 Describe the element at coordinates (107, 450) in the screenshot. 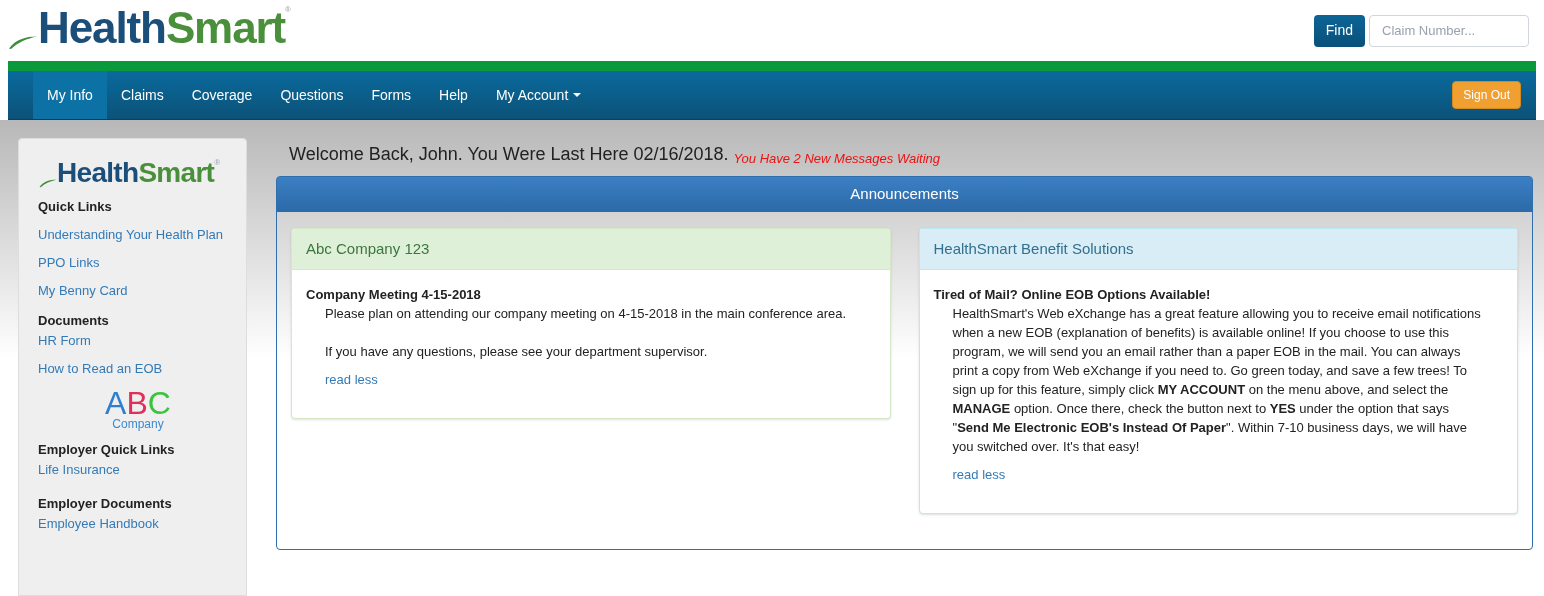

I see `section-heading: Employer Quick Links` at that location.